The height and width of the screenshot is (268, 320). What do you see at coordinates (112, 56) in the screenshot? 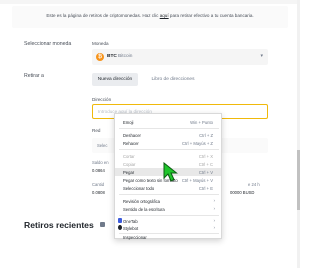
I see `coin-code: BTC` at bounding box center [112, 56].